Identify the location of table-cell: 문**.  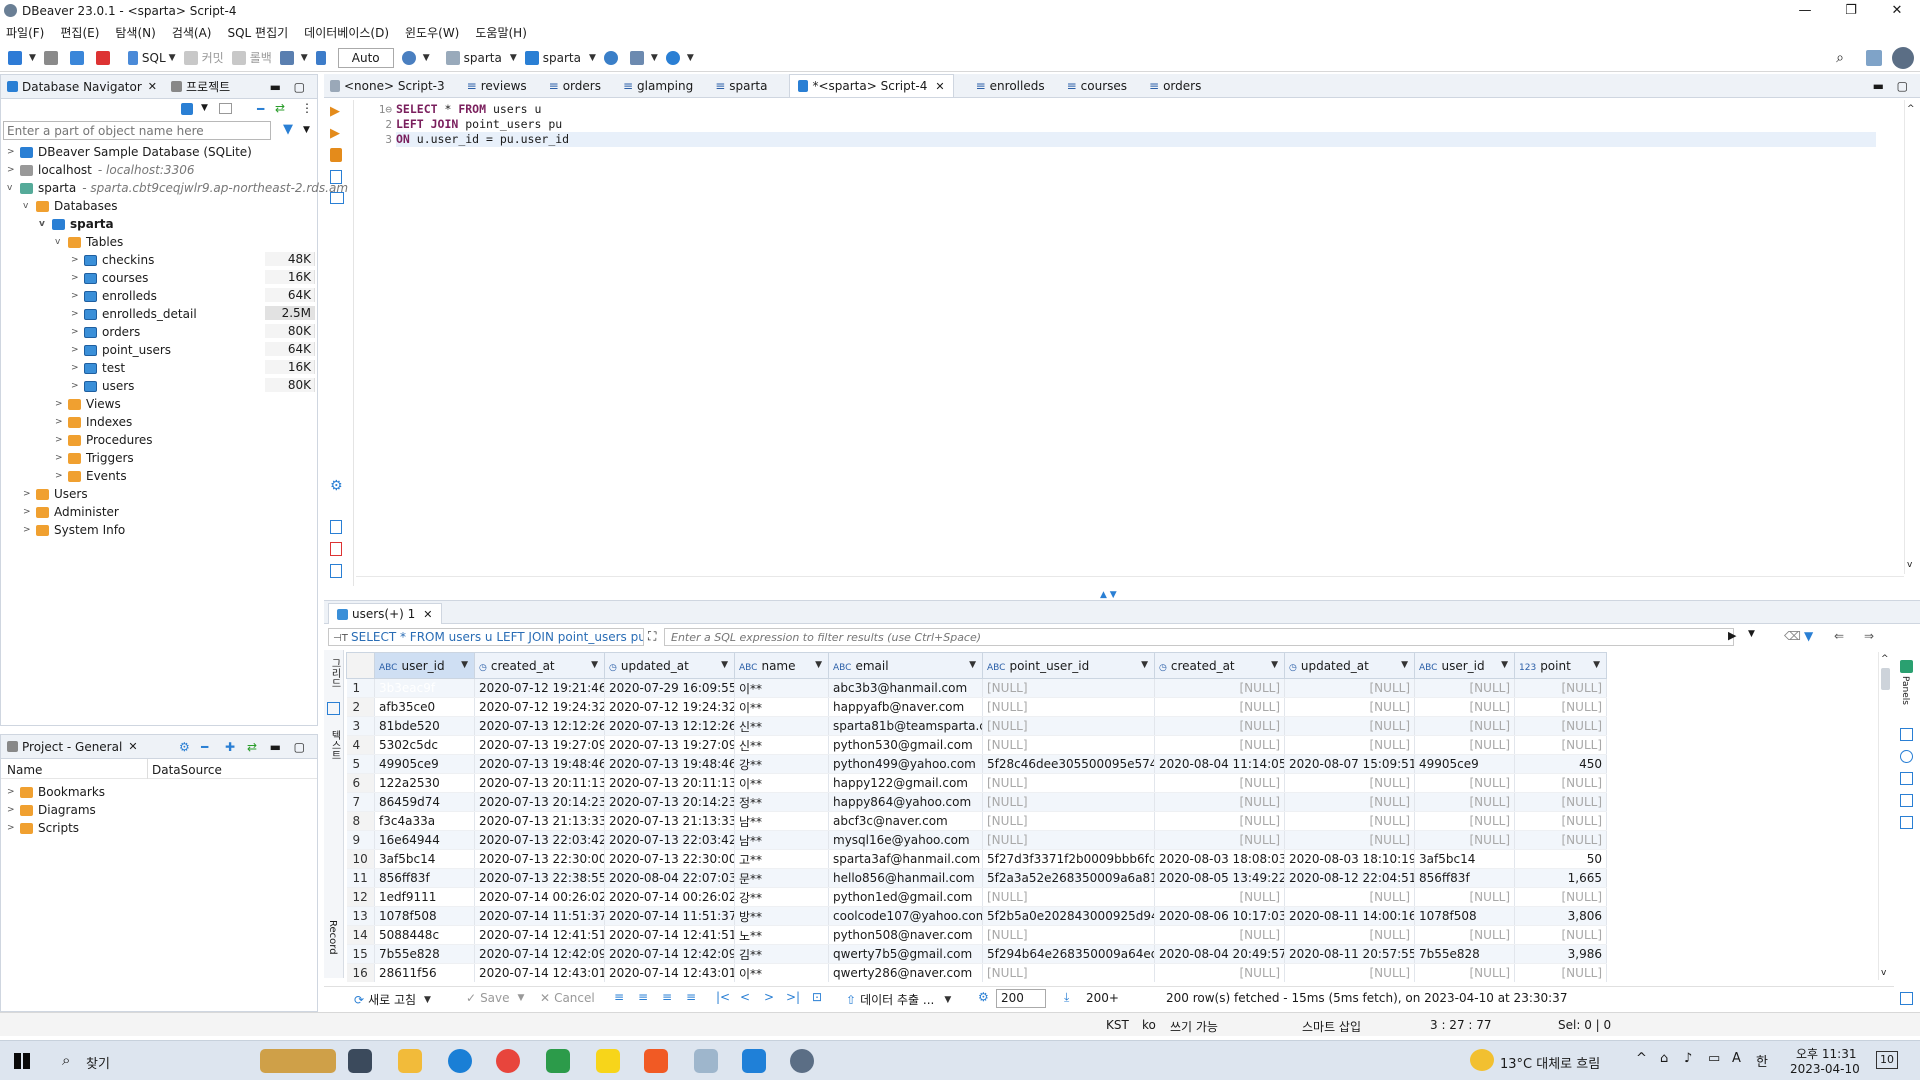
(781, 878).